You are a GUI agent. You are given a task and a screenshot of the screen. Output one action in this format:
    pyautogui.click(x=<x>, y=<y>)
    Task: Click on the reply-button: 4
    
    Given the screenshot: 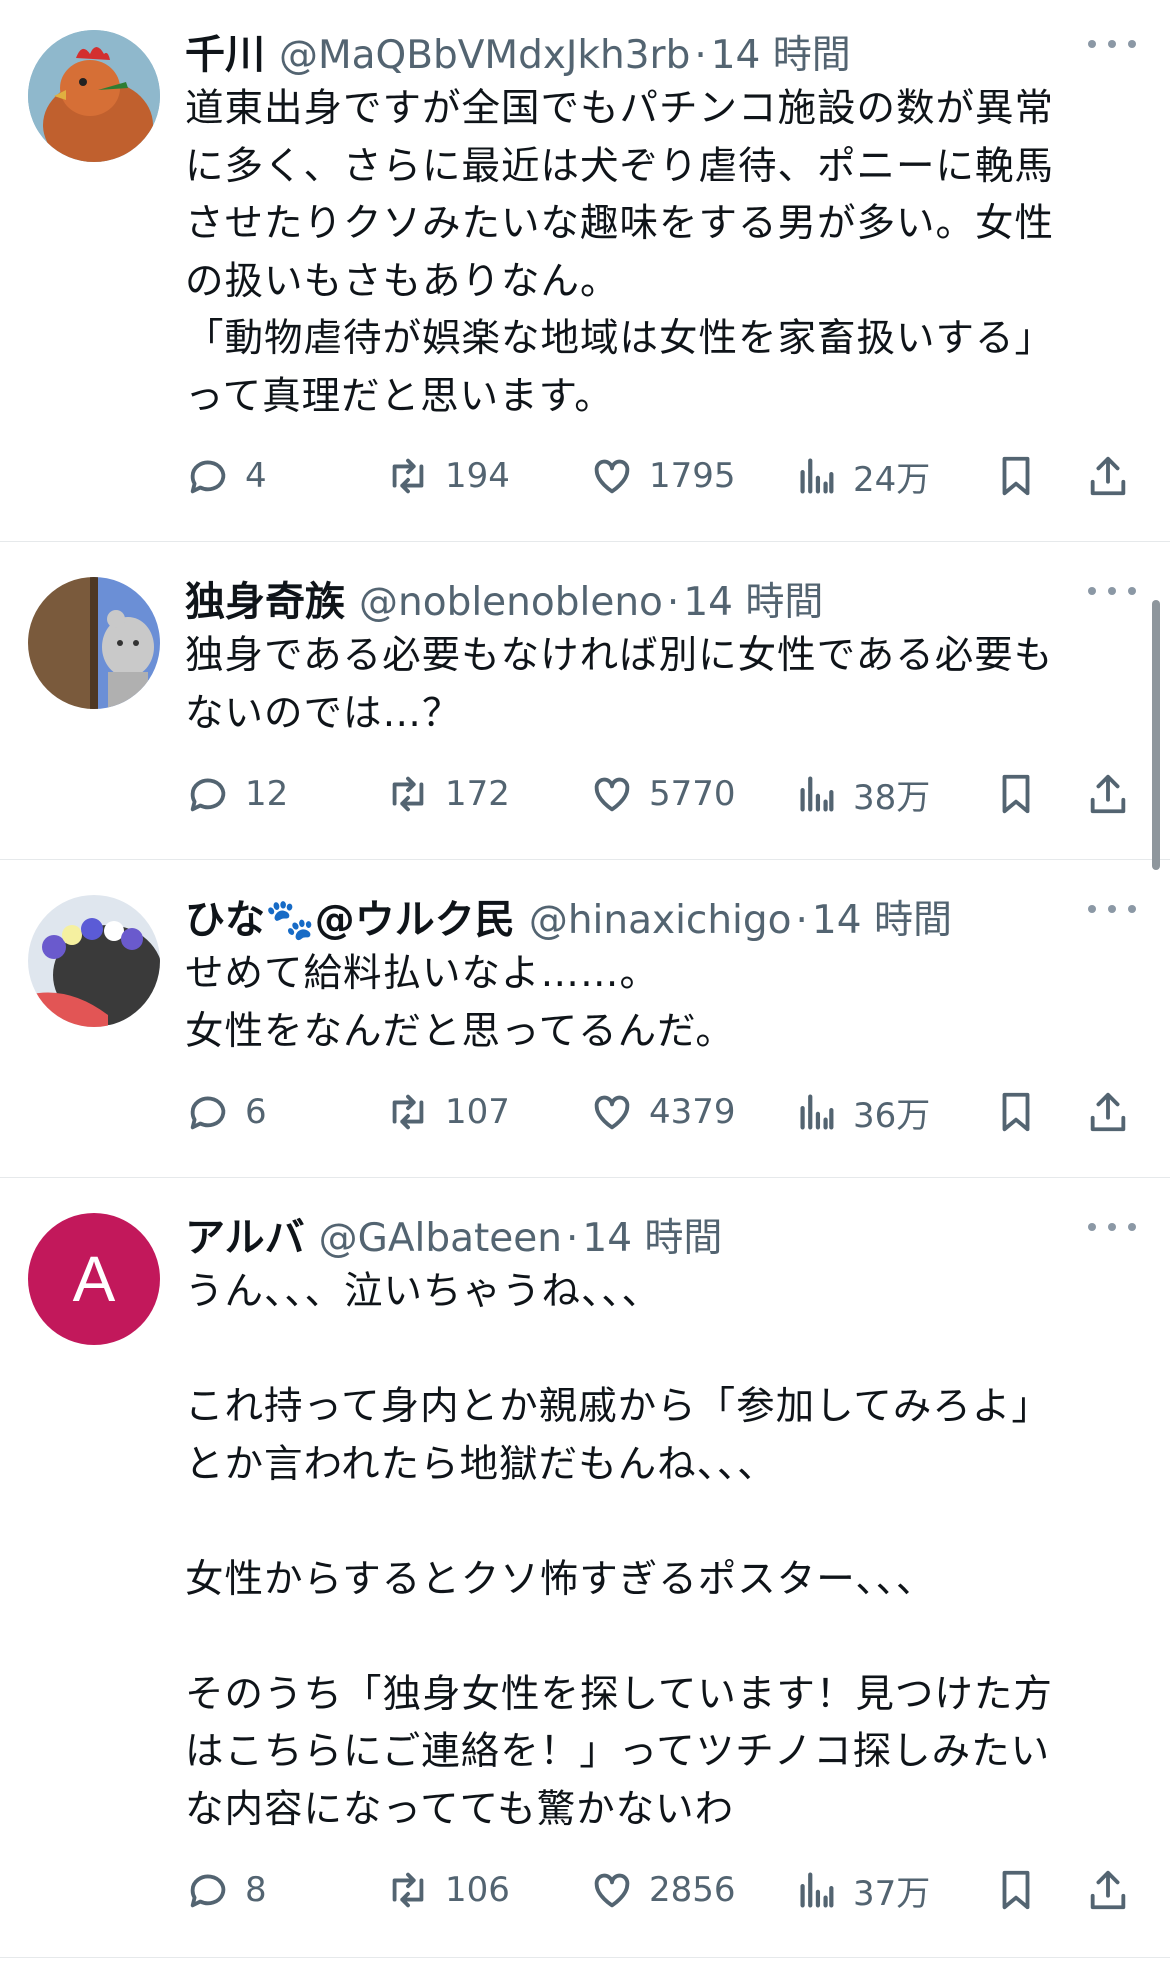 What is the action you would take?
    pyautogui.click(x=226, y=476)
    